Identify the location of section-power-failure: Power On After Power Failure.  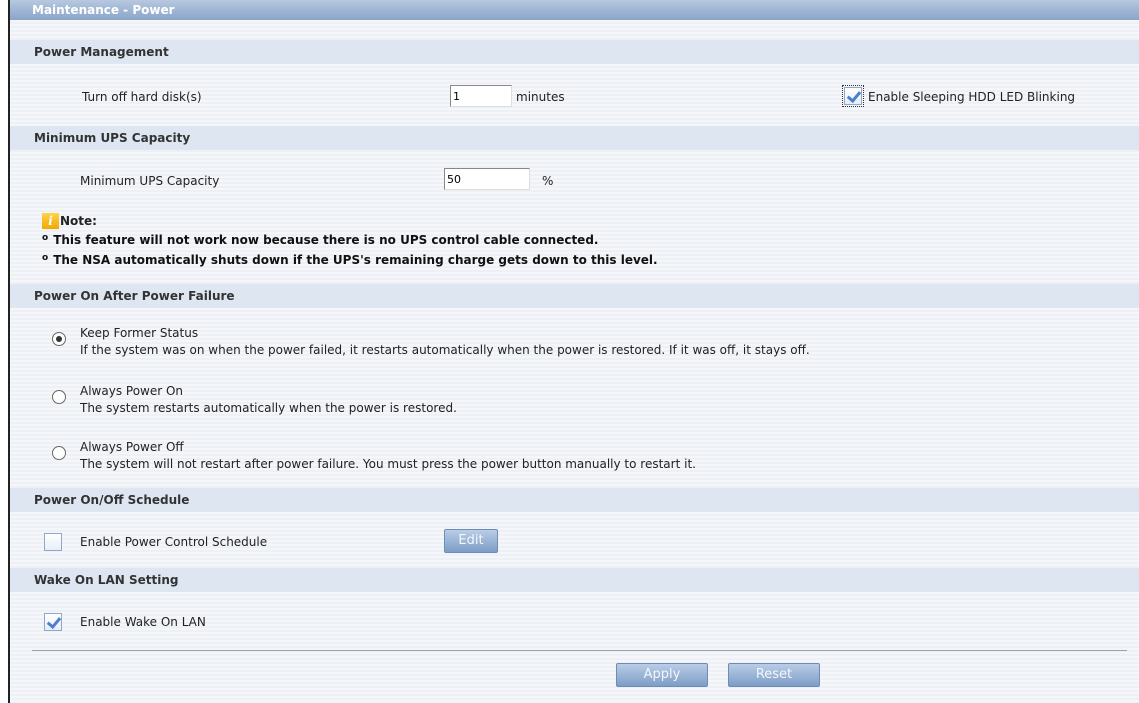
(574, 296).